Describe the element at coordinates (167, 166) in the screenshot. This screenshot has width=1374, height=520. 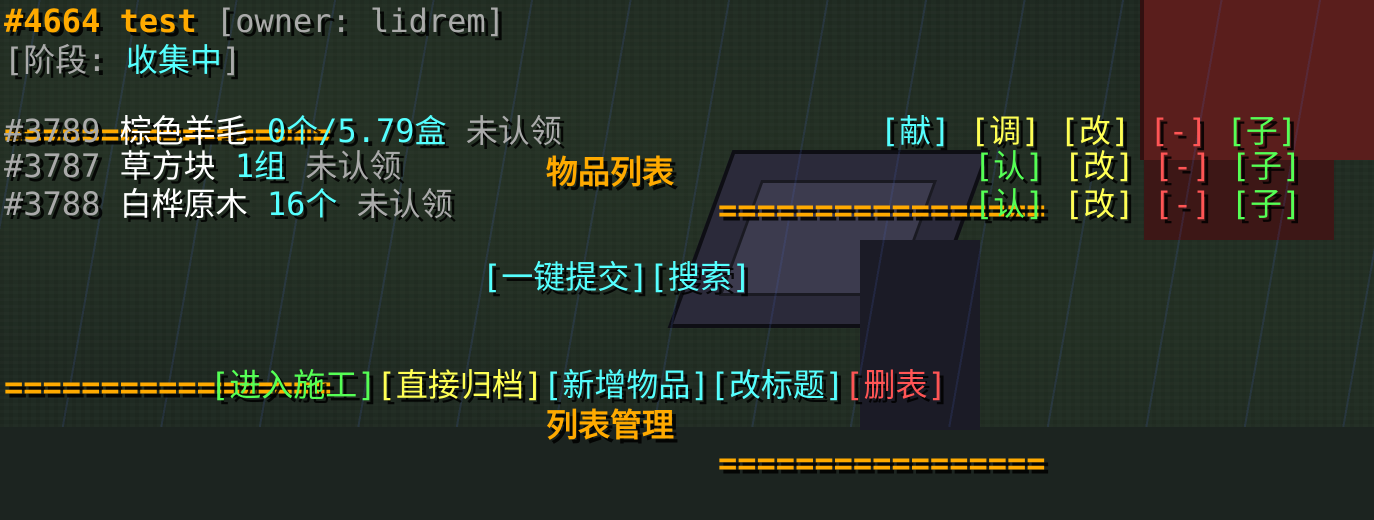
I see `item-name: 草方块` at that location.